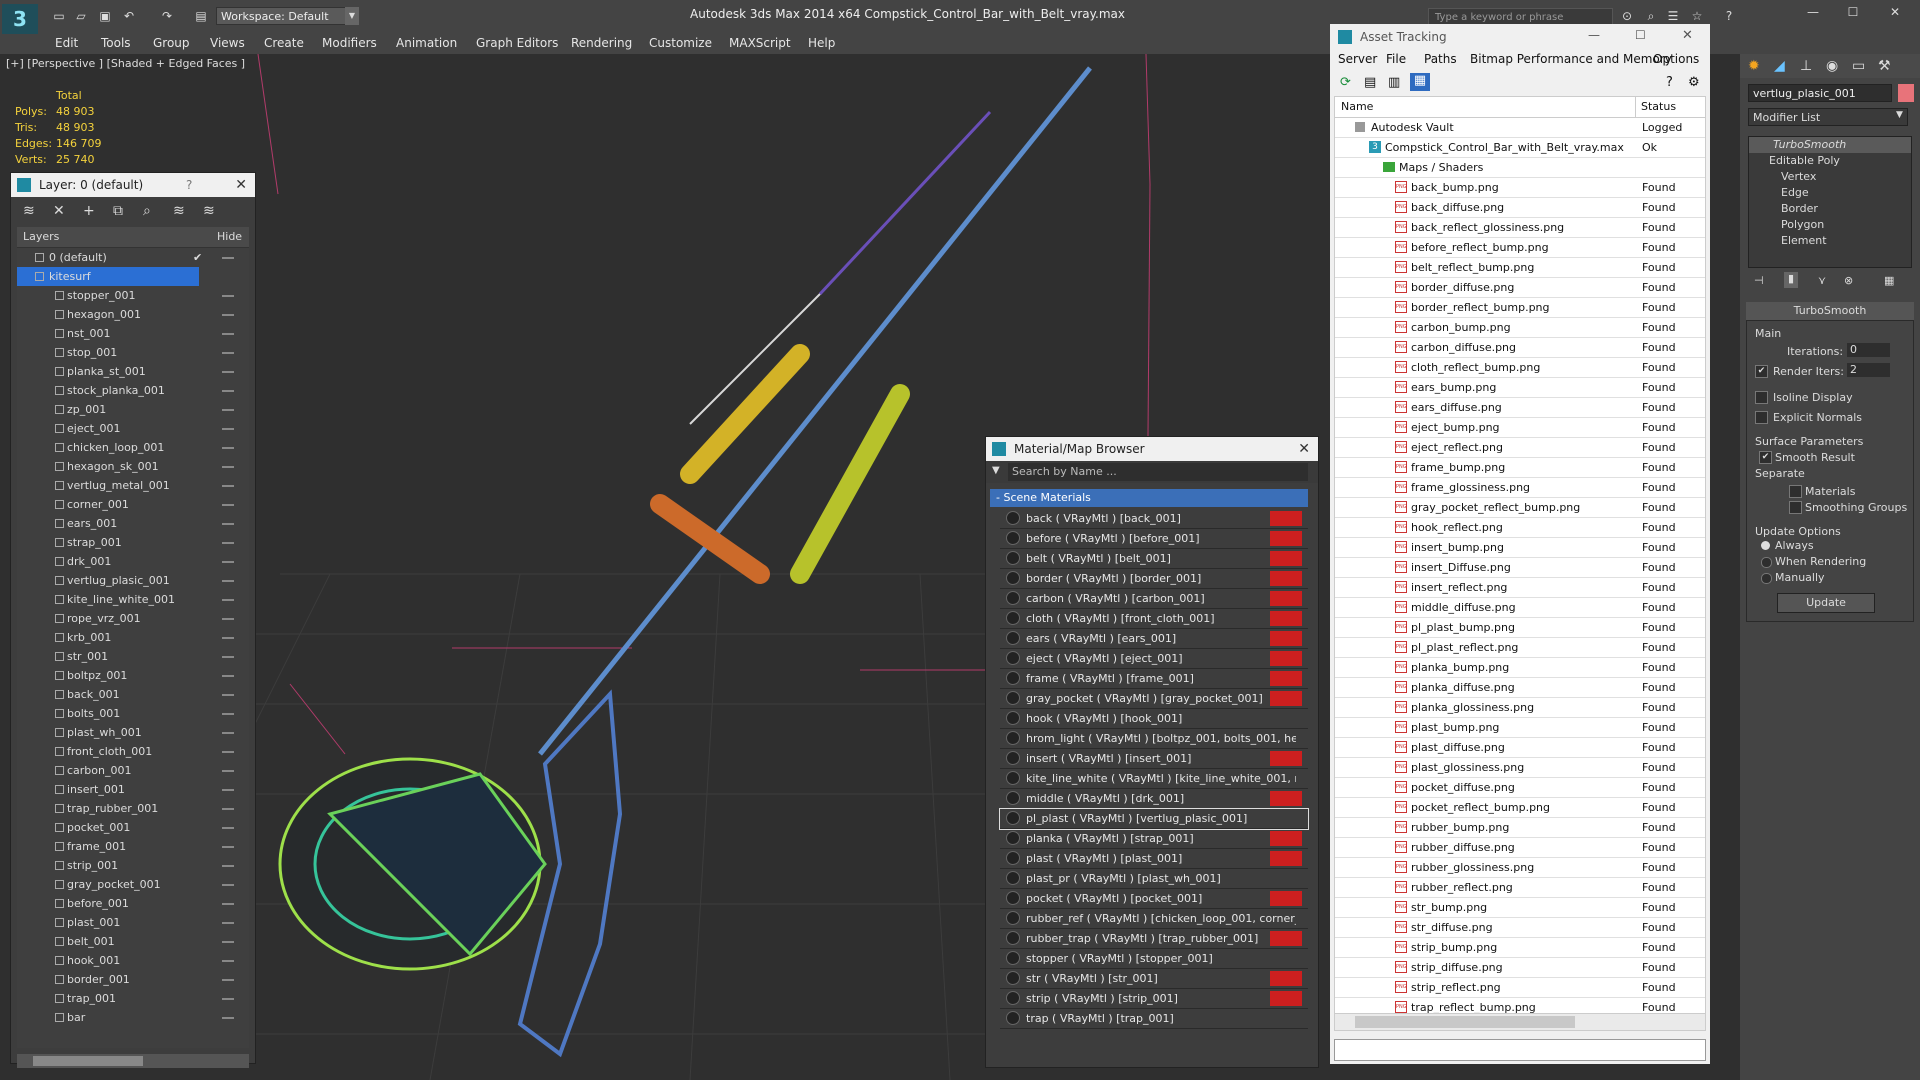 The image size is (1920, 1080). What do you see at coordinates (1152, 449) in the screenshot?
I see `material-browser-titlebar: Material/Map Browser ✕` at bounding box center [1152, 449].